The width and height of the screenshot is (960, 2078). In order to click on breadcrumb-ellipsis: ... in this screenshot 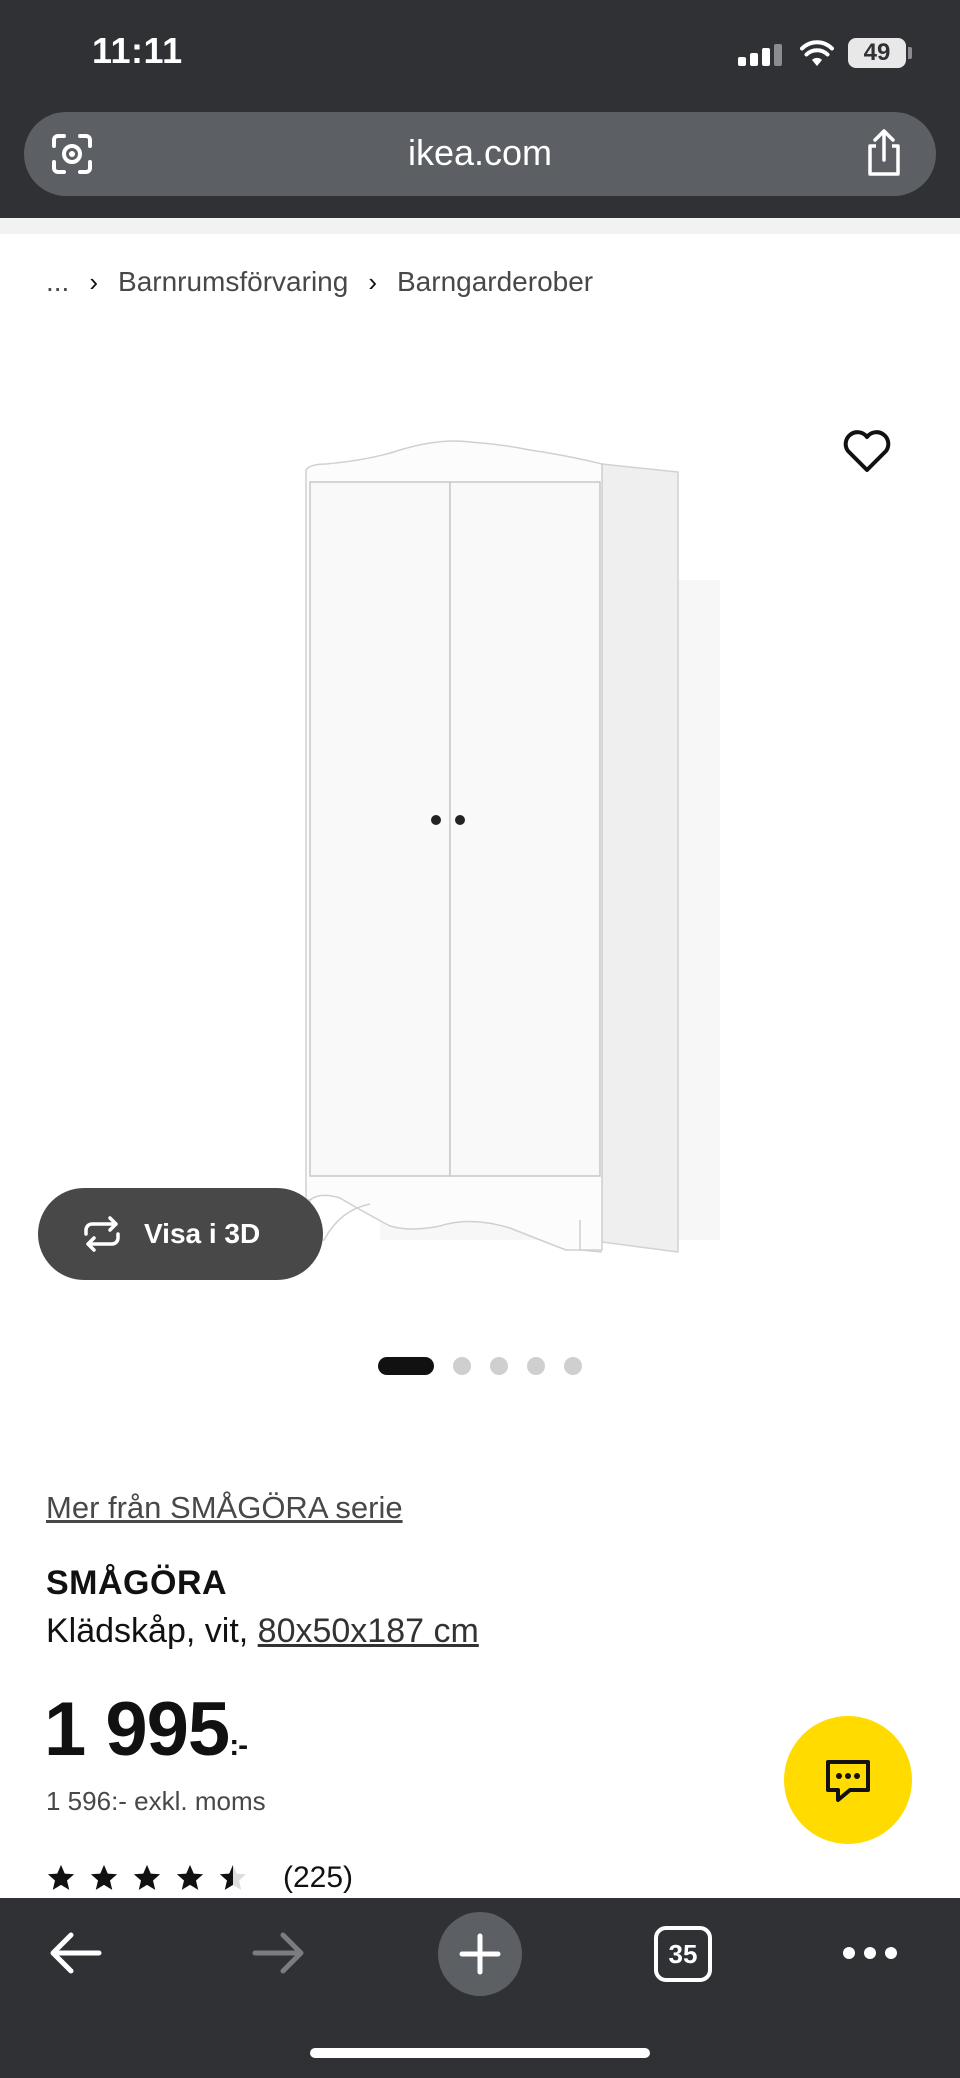, I will do `click(57, 282)`.